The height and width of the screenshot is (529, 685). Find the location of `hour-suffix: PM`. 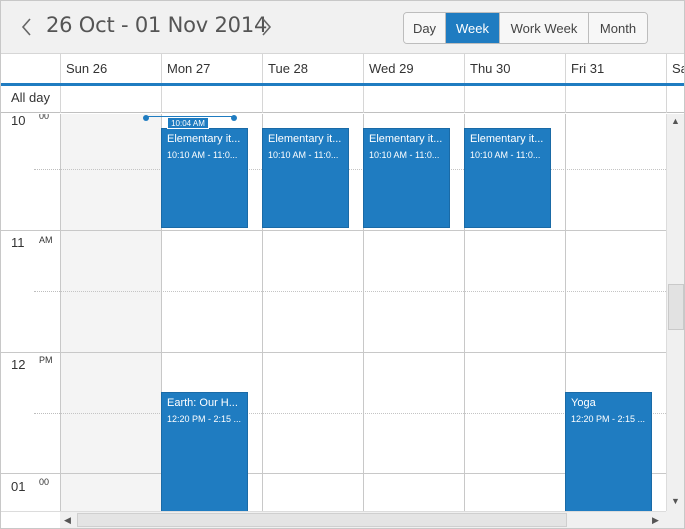

hour-suffix: PM is located at coordinates (46, 360).